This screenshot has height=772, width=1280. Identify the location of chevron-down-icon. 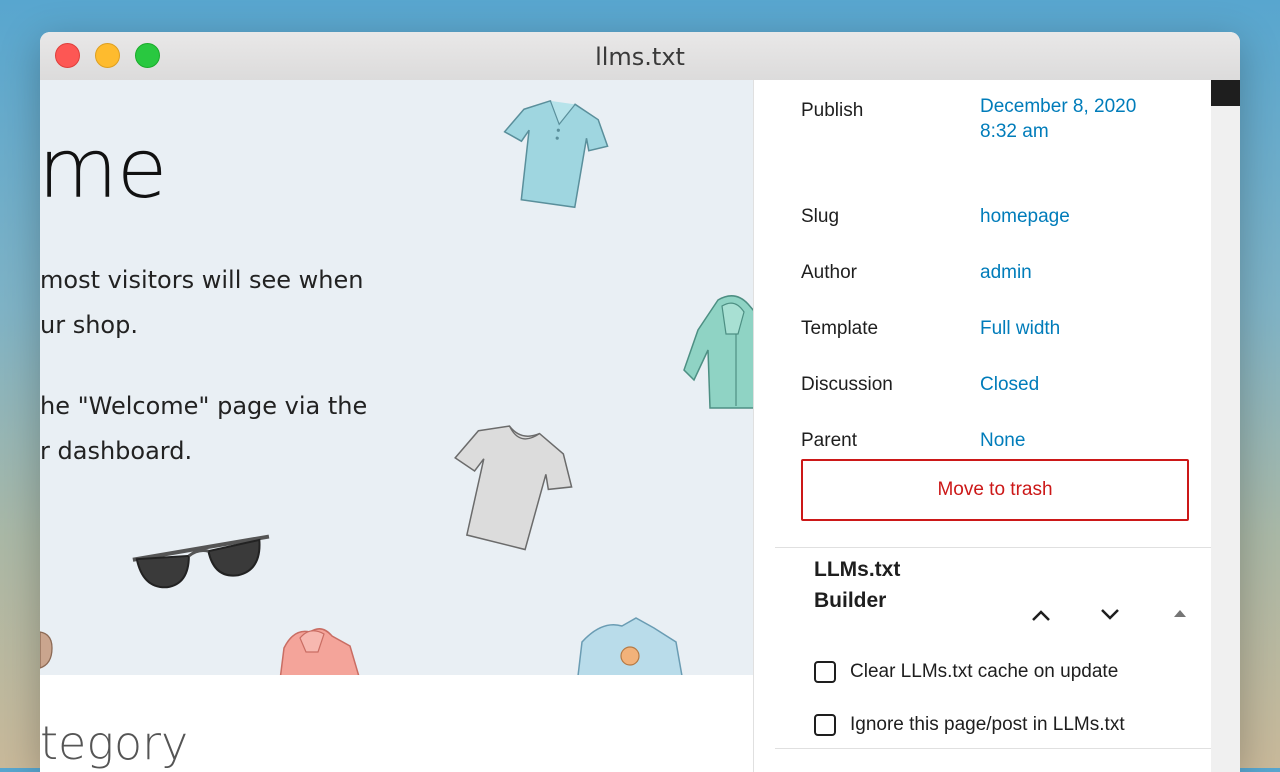
(1110, 614).